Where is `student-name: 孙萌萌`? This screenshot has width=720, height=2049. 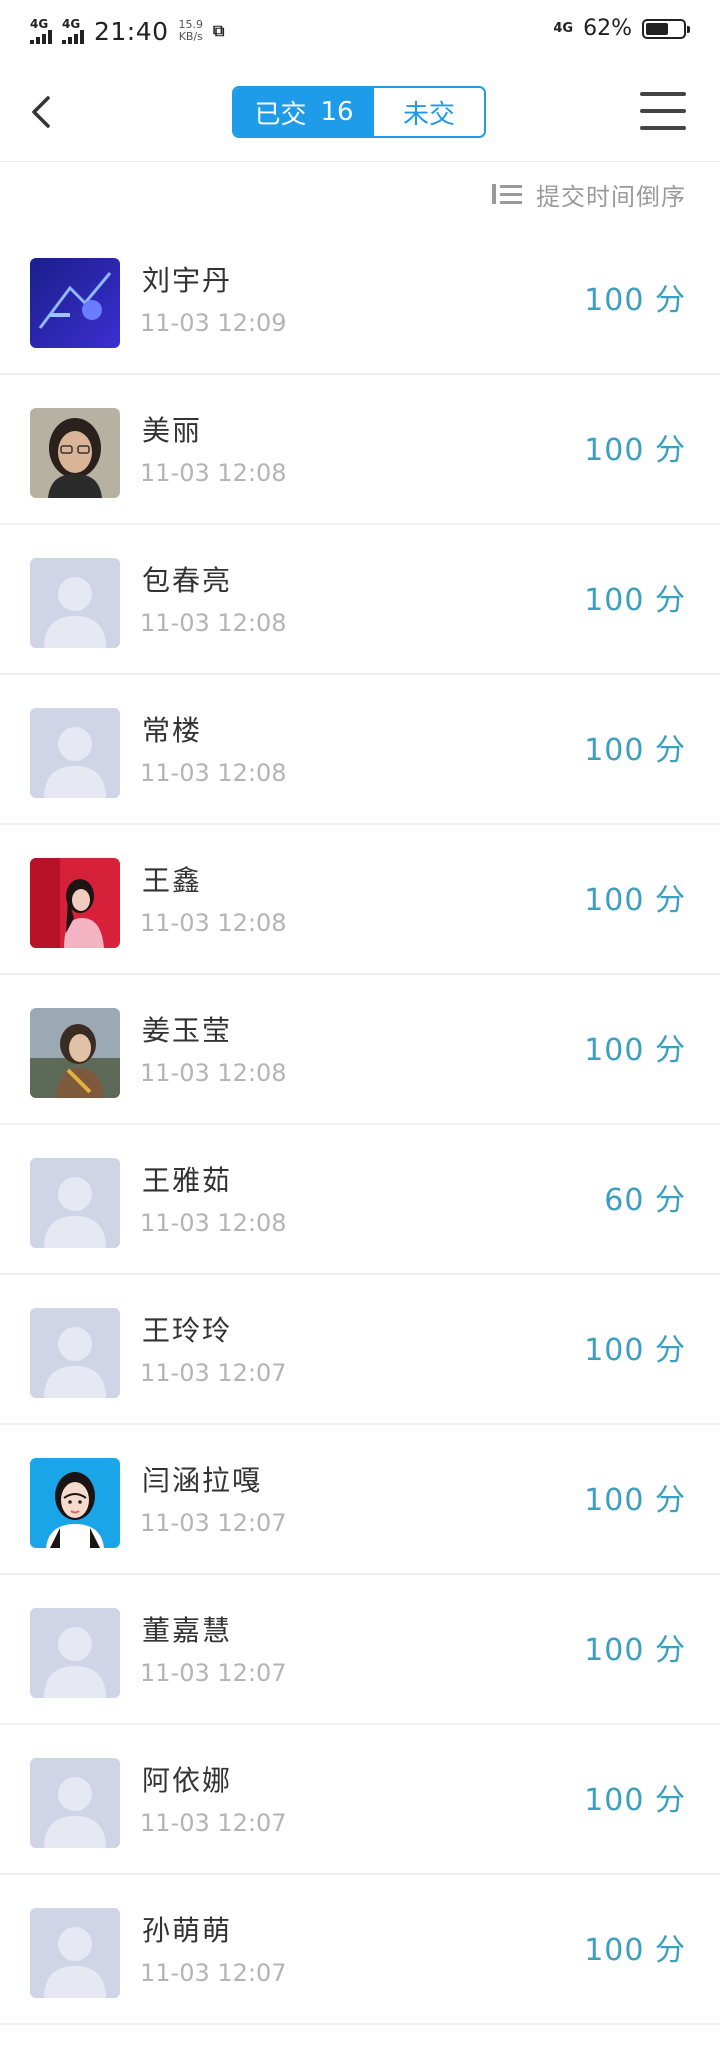
student-name: 孙萌萌 is located at coordinates (187, 1930).